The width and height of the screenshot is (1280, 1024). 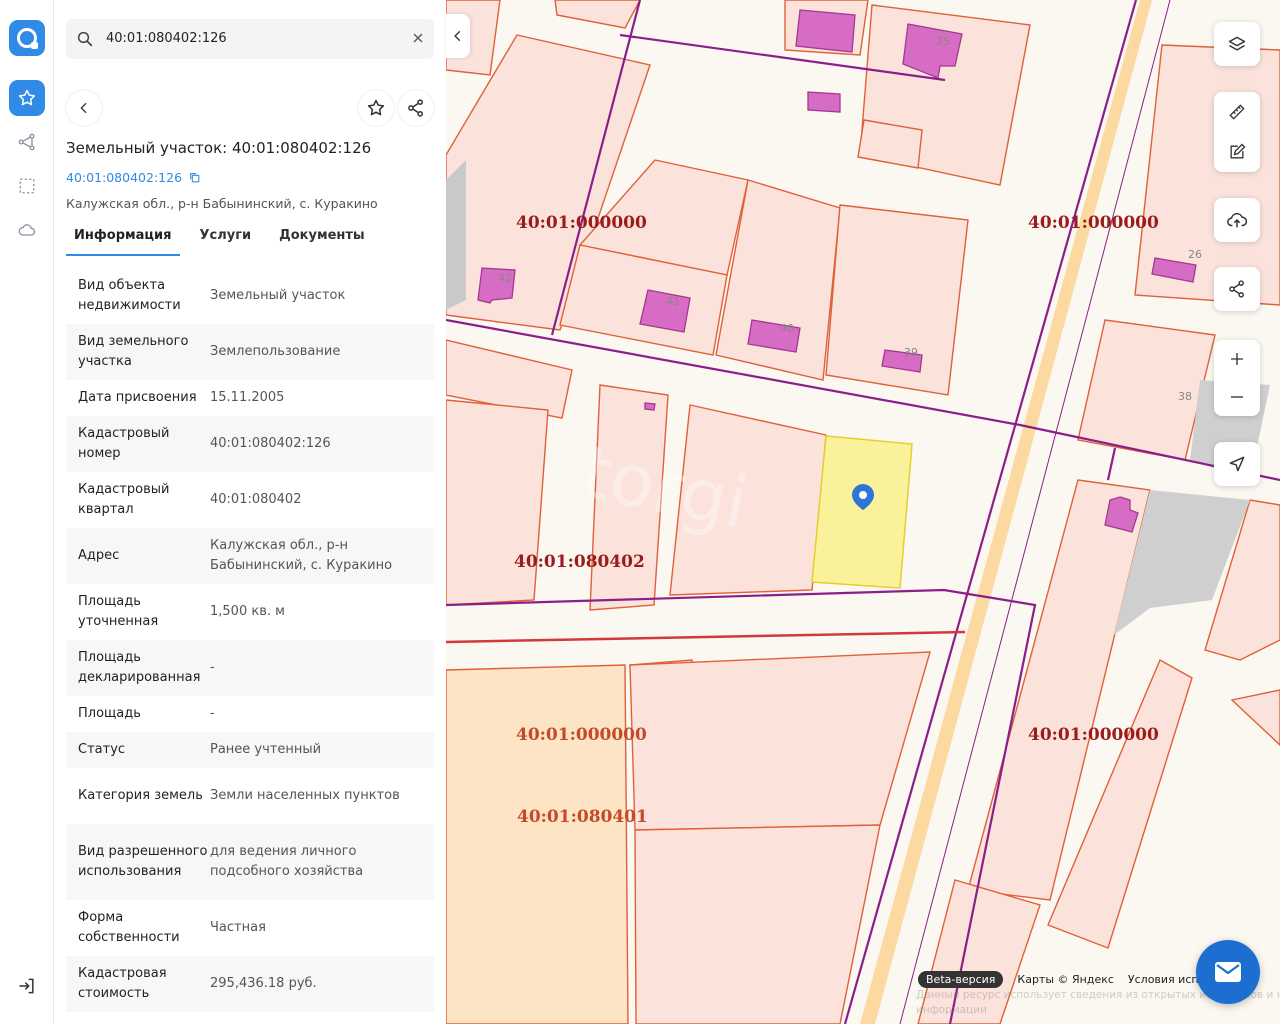 I want to click on row-key: Вид объекта недвижимости, so click(x=129, y=295).